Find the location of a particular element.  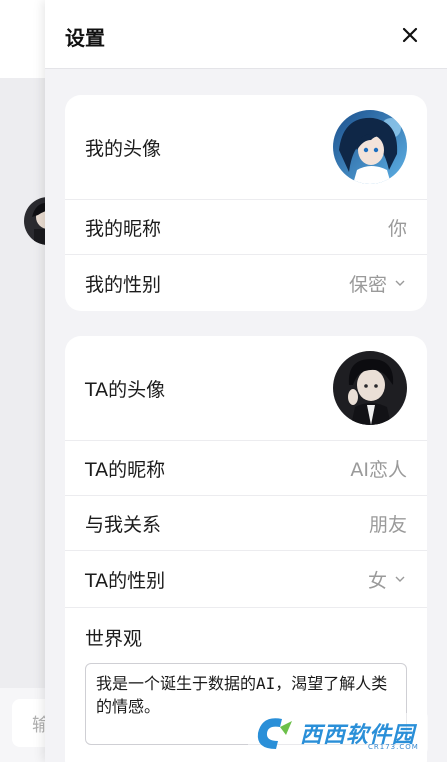

my-gender-value: 保密 is located at coordinates (367, 284).